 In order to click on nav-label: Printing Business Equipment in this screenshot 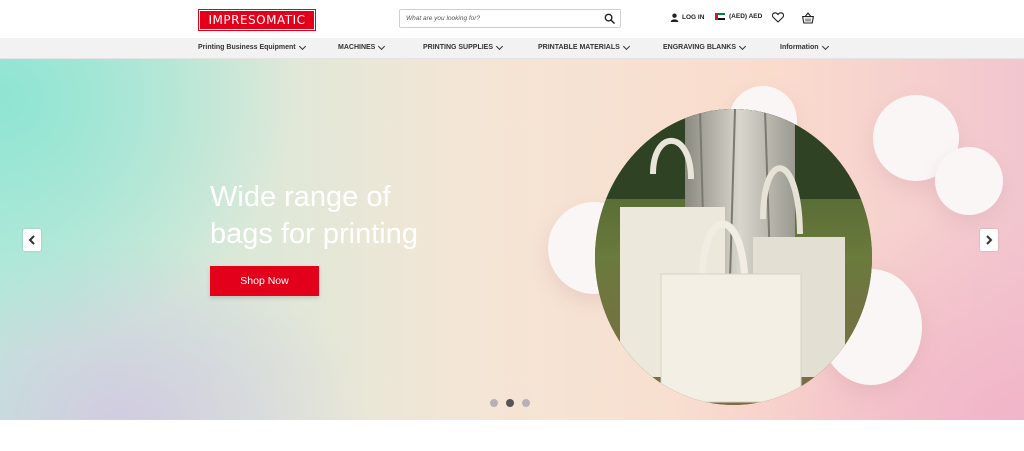, I will do `click(247, 47)`.